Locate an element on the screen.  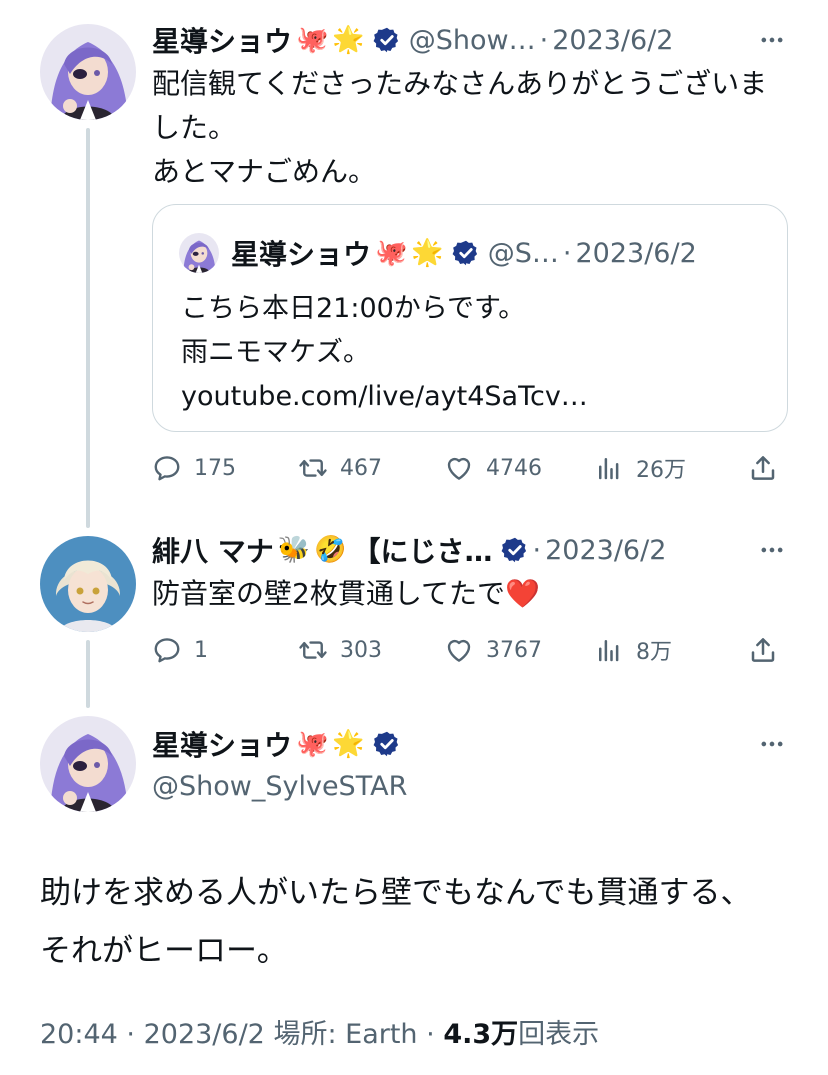
tweet-text: 配信観てくださったみなさんありがとうございました。 あとマナごめん。 is located at coordinates (460, 127).